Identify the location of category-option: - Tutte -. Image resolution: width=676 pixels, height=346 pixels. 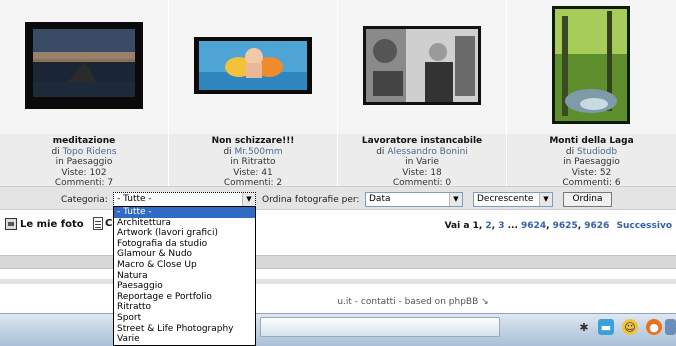
(184, 212).